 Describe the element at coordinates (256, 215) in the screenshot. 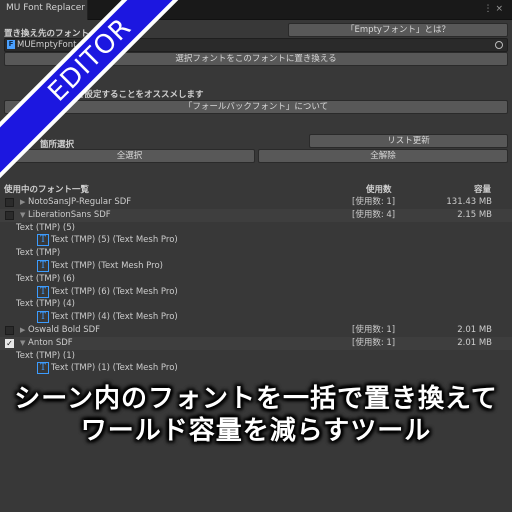

I see `font-row: ▼ LiberationSans SDF [使用数: 4] 2.15 MB` at that location.